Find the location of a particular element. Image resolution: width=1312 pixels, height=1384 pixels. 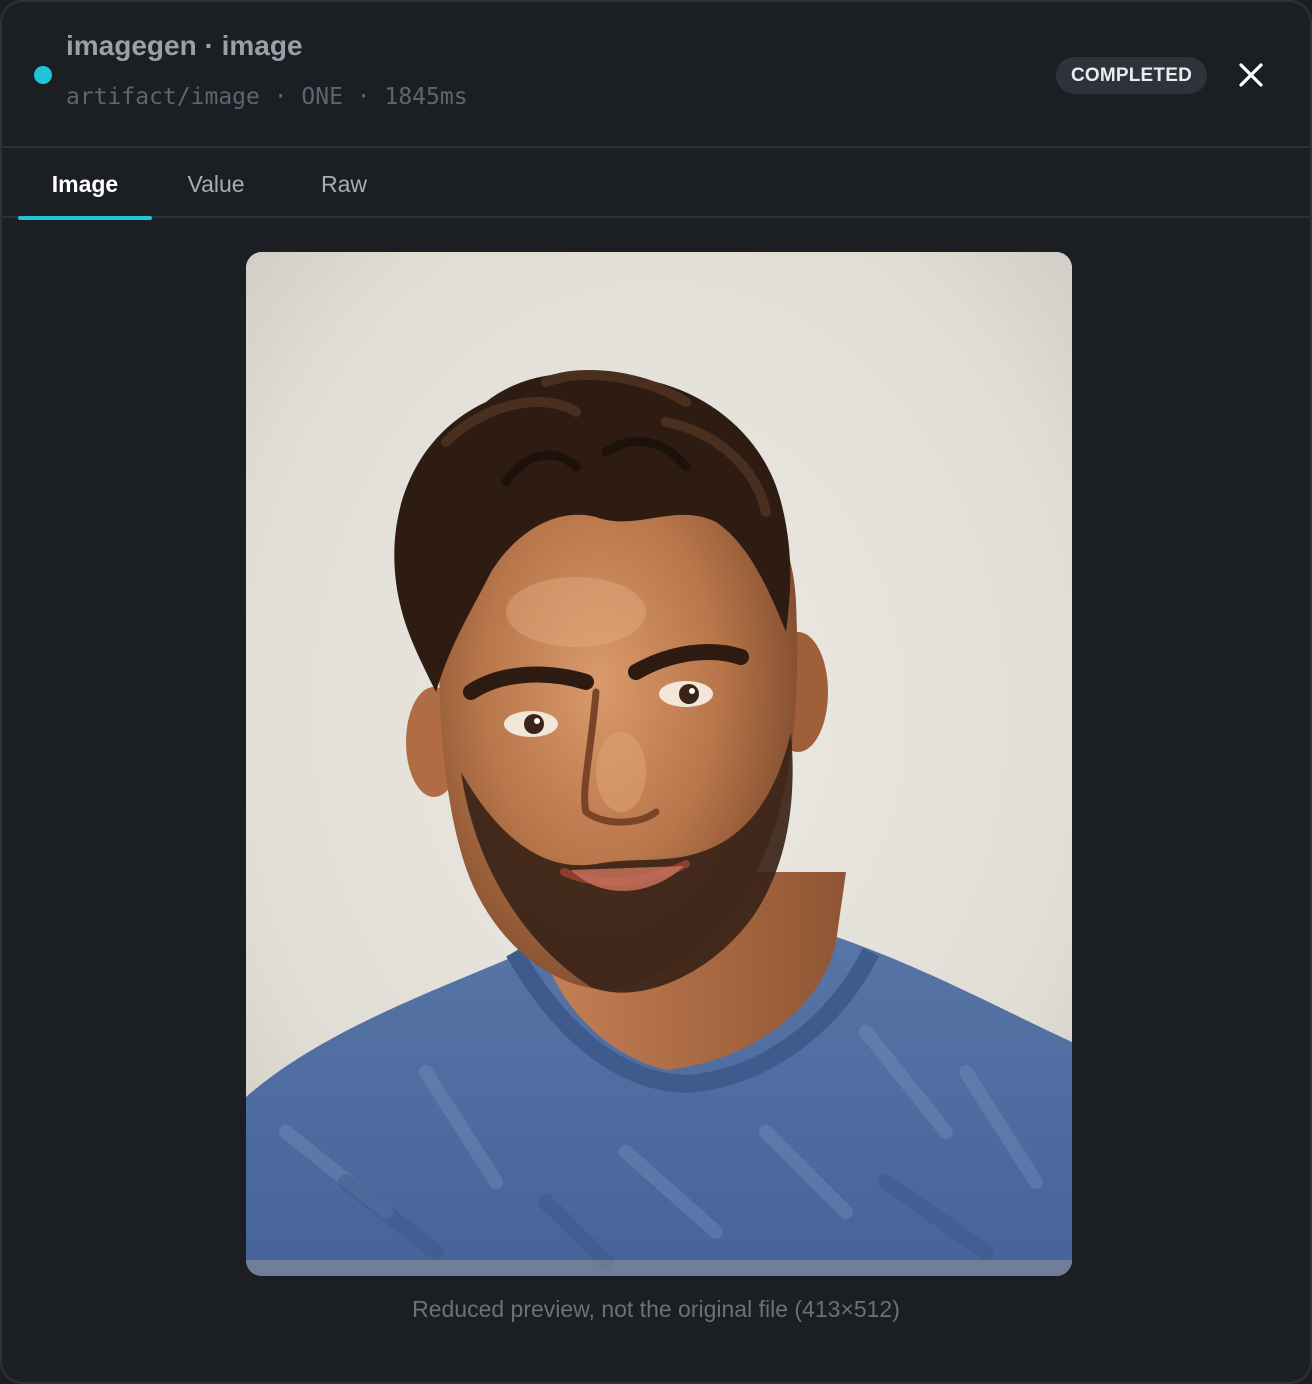

tab-raw: Raw is located at coordinates (344, 184).